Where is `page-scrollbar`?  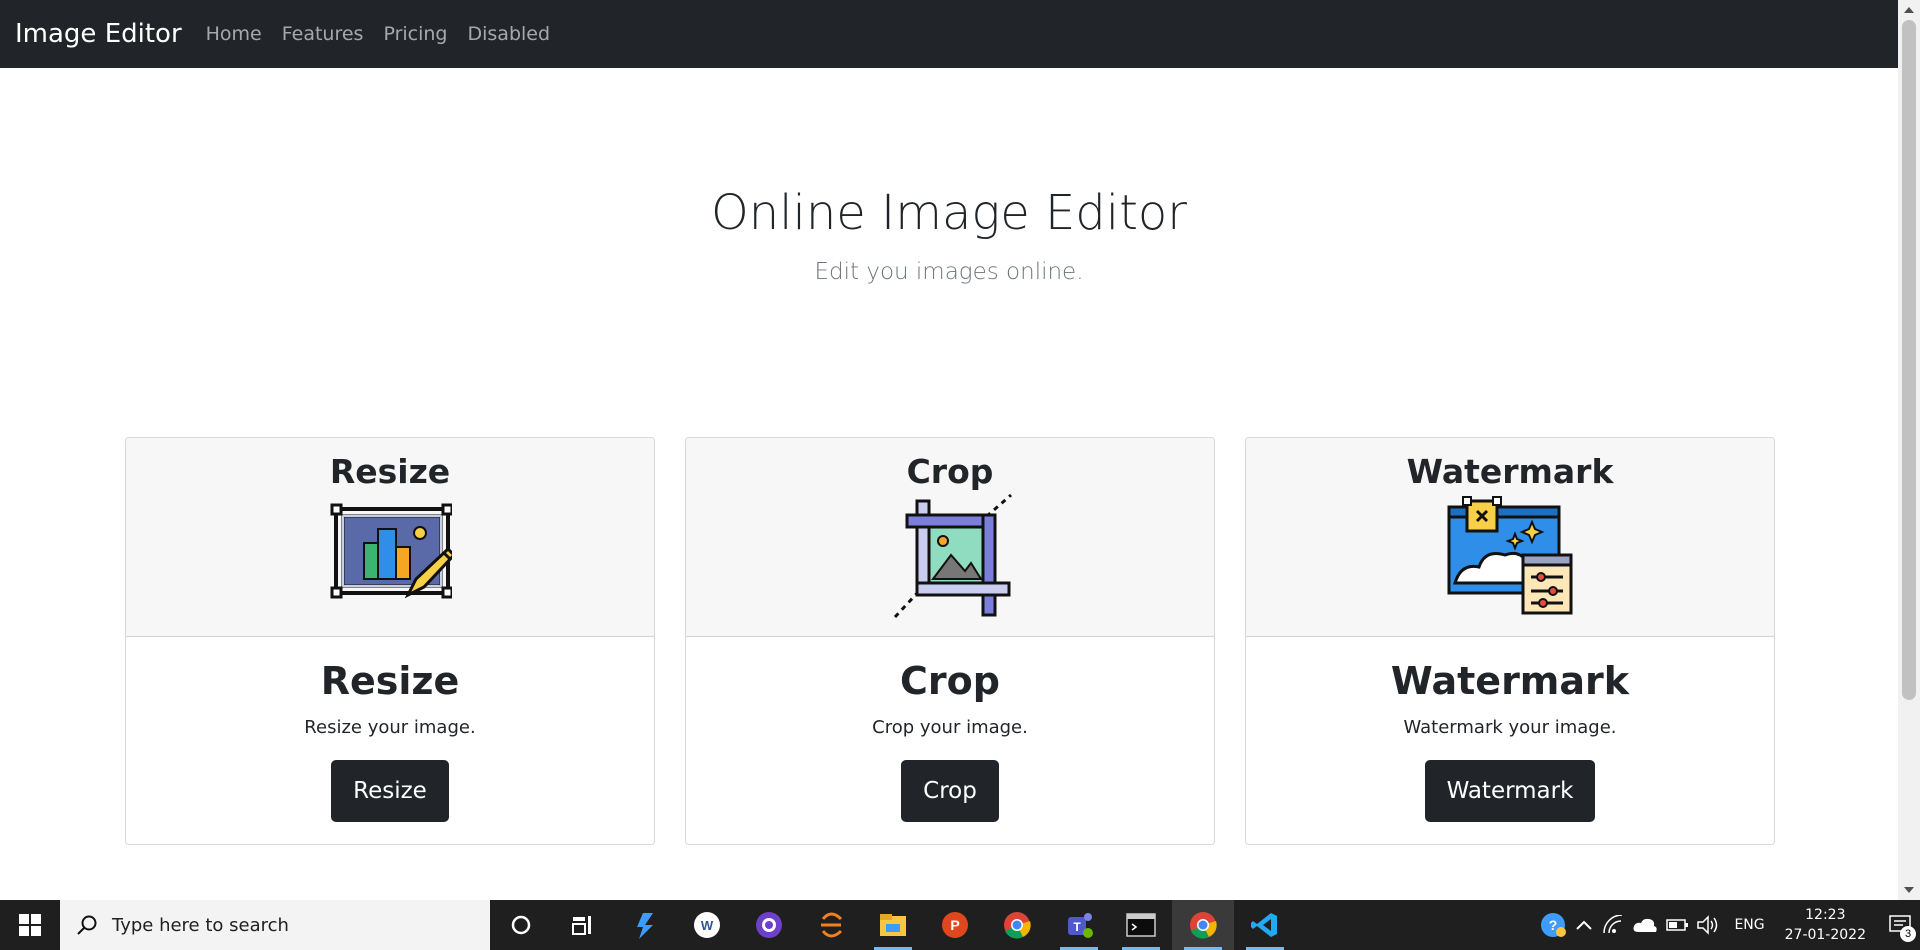 page-scrollbar is located at coordinates (1909, 450).